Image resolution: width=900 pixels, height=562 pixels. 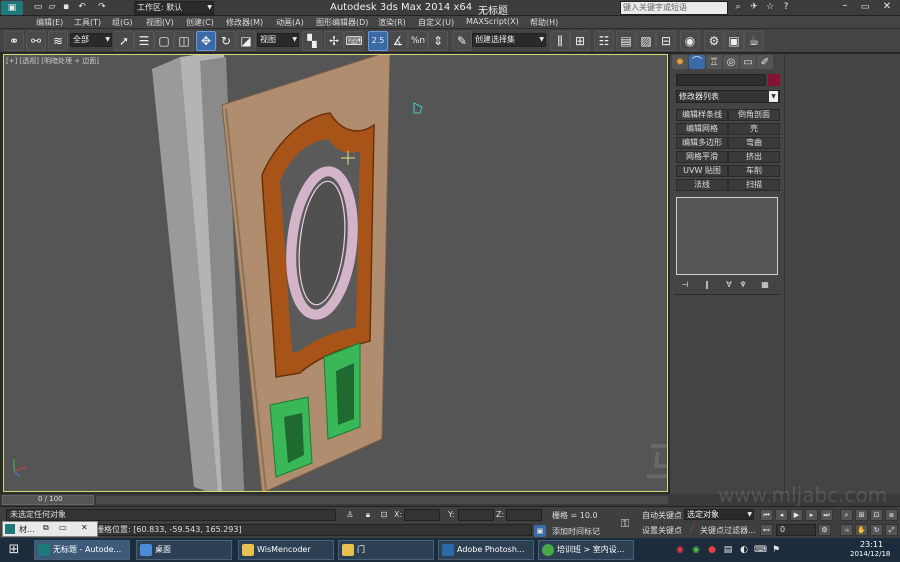 What do you see at coordinates (50, 529) in the screenshot?
I see `mini-panel: 材... ⧉ ▭ ✕` at bounding box center [50, 529].